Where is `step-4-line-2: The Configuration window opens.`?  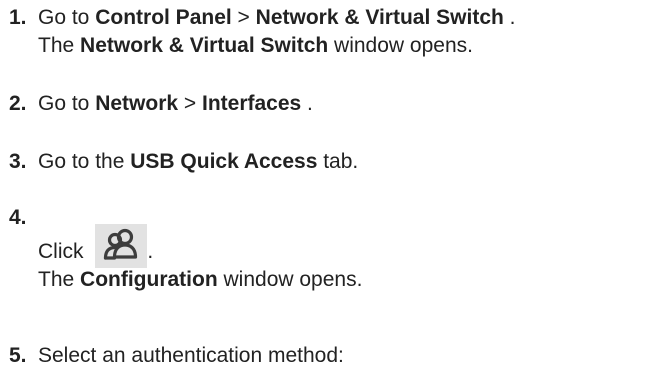
step-4-line-2: The Configuration window opens. is located at coordinates (200, 280).